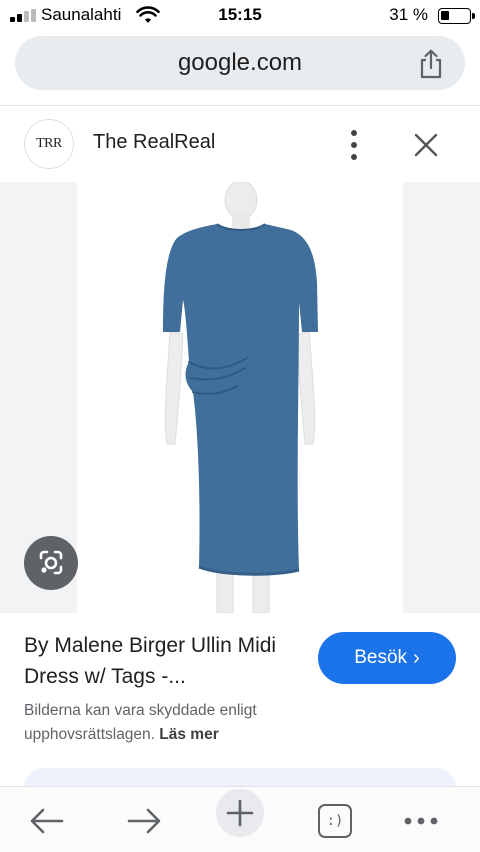 The height and width of the screenshot is (852, 480). What do you see at coordinates (154, 142) in the screenshot?
I see `source-name: The RealReal` at bounding box center [154, 142].